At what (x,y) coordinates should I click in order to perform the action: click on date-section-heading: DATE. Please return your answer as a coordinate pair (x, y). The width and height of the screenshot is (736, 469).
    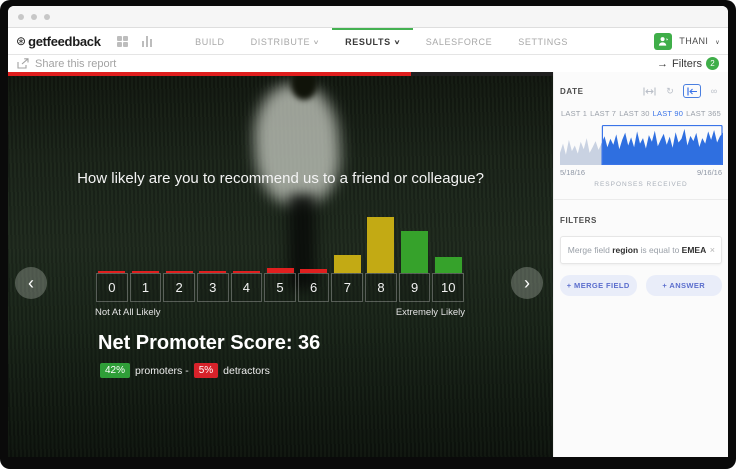
    Looking at the image, I should click on (572, 91).